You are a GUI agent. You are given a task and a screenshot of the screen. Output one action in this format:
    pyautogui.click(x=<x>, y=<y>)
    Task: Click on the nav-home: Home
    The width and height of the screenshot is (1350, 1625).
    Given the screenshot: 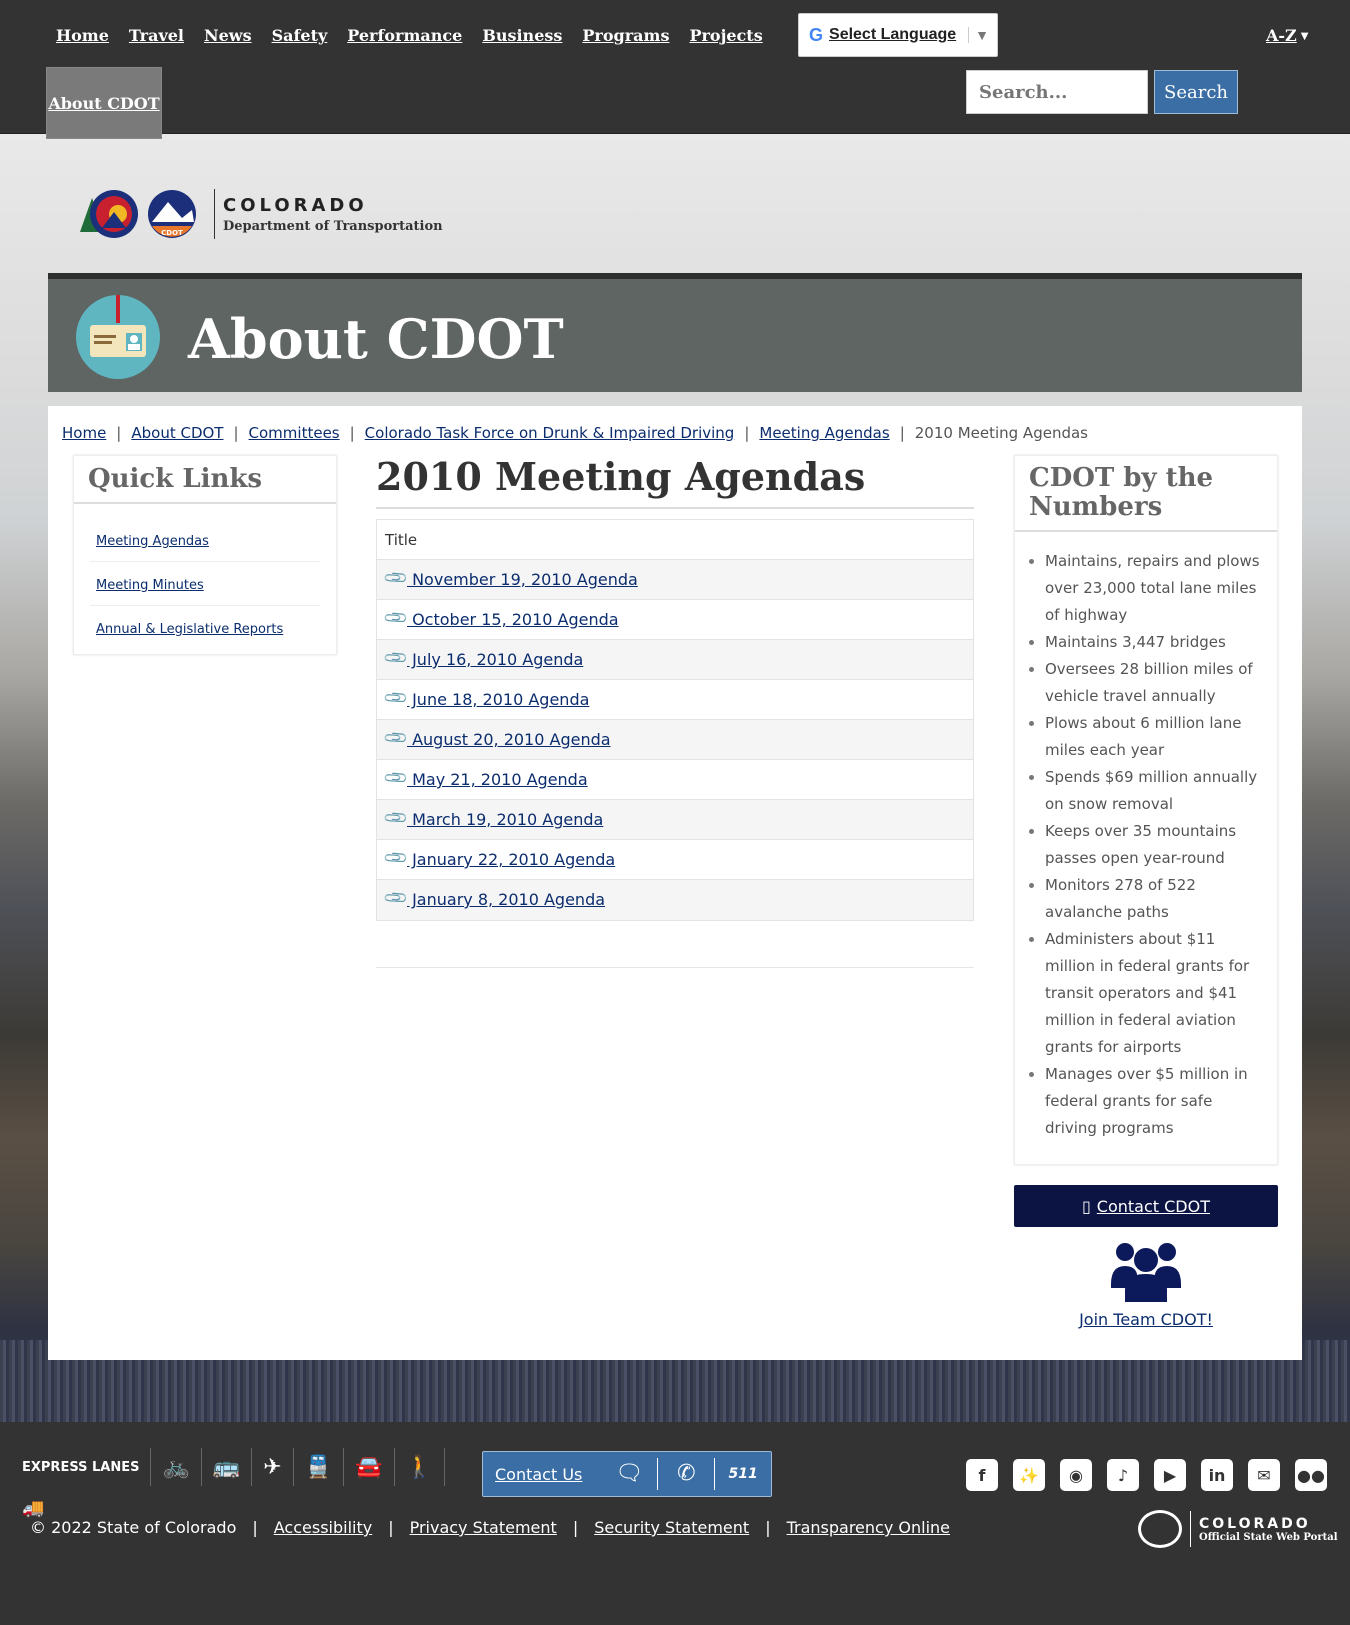 What is the action you would take?
    pyautogui.click(x=82, y=35)
    